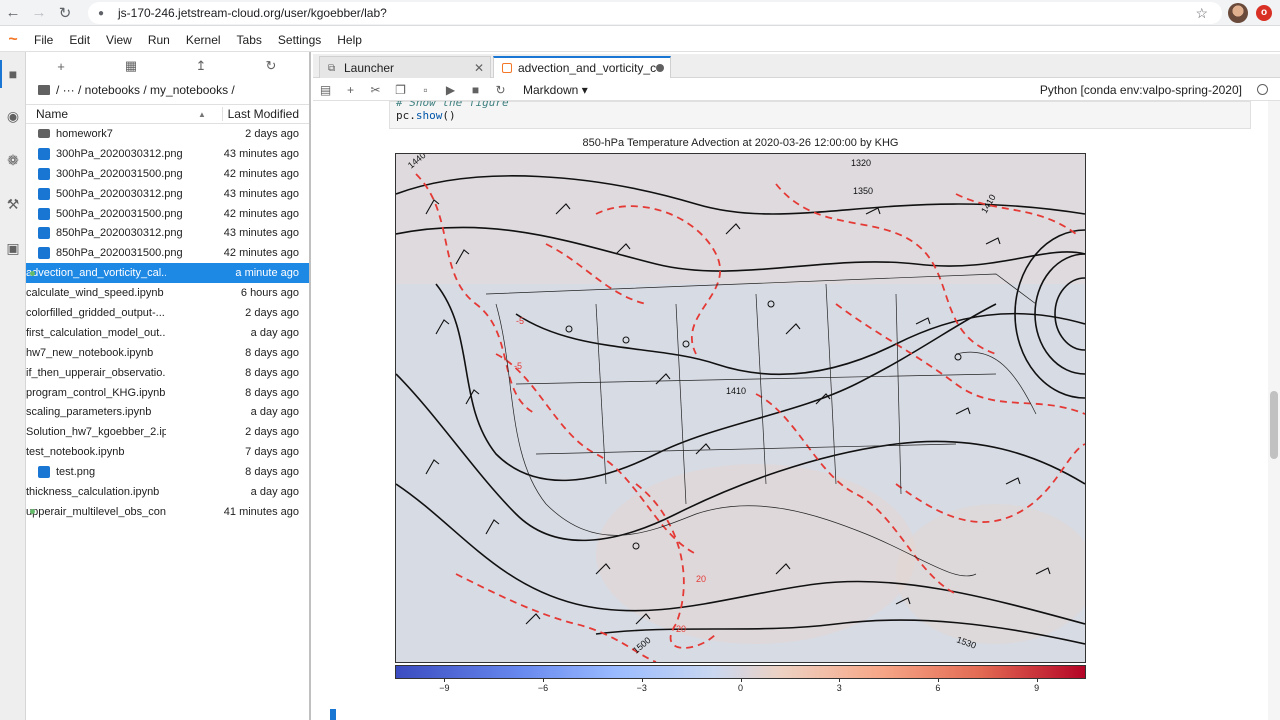 Image resolution: width=1280 pixels, height=720 pixels. What do you see at coordinates (249, 40) in the screenshot?
I see `menu-tabs: Tabs` at bounding box center [249, 40].